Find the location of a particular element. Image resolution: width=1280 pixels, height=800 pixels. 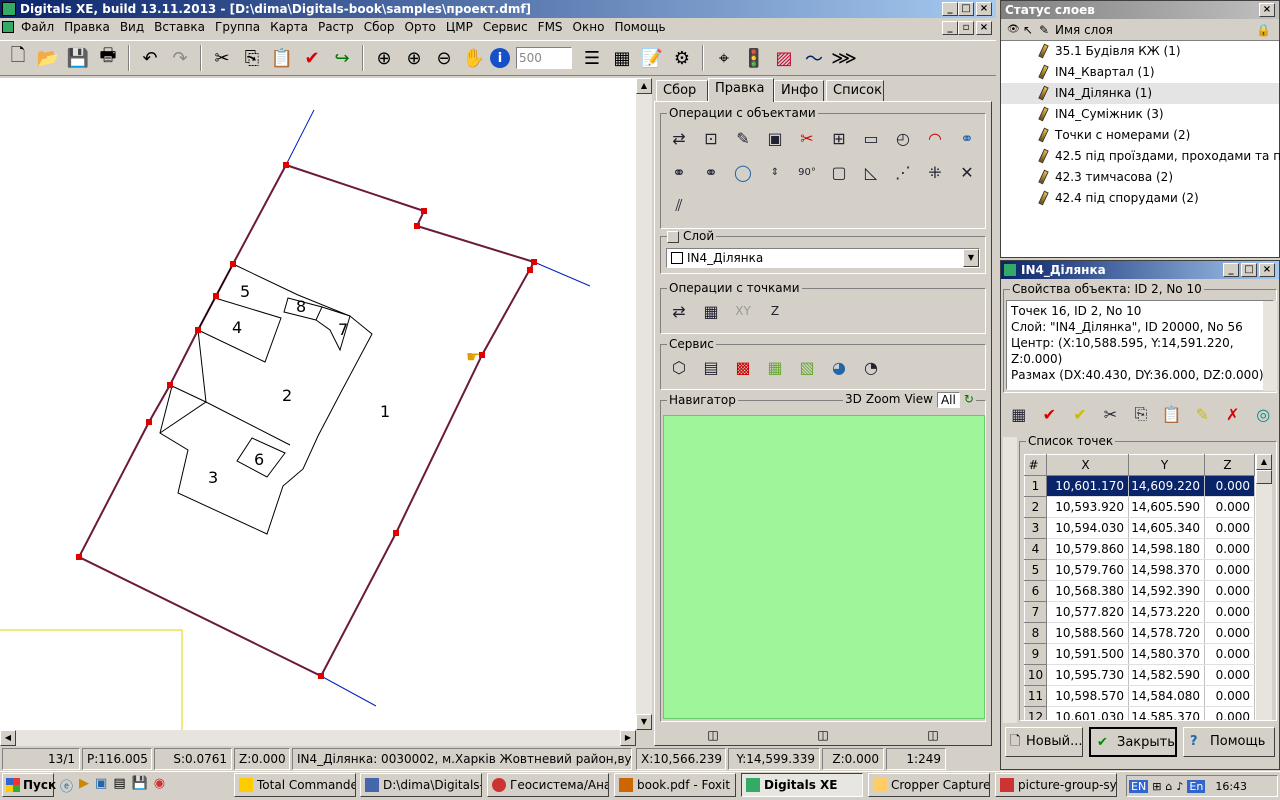

center-icon: ⊞ is located at coordinates (839, 138).